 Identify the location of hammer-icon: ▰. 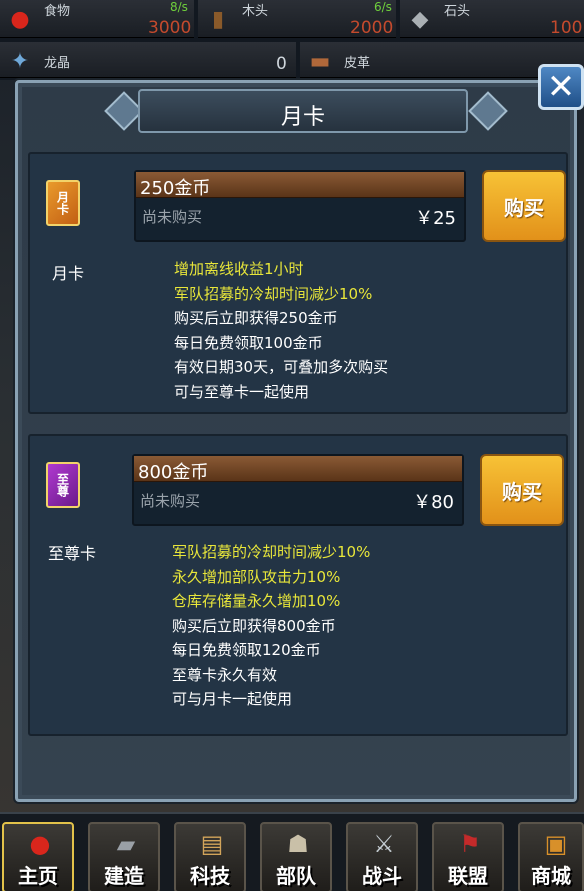
(126, 844).